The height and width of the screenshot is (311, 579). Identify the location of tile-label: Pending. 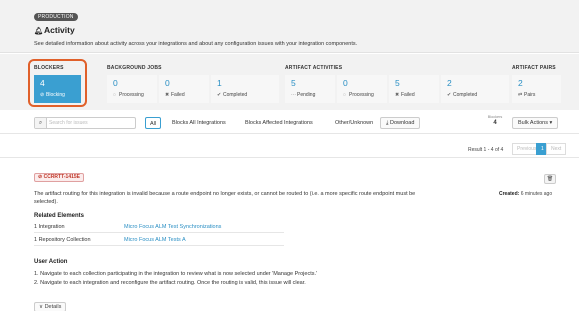
(306, 95).